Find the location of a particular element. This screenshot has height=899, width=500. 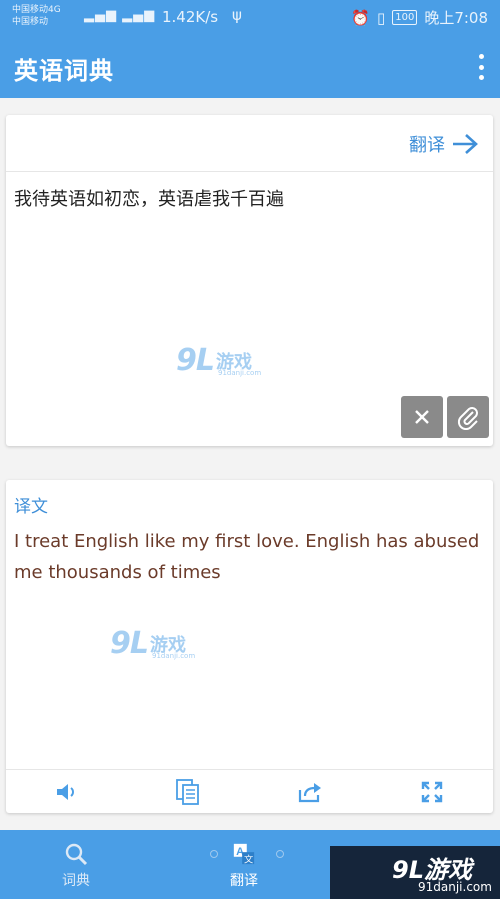

share-button is located at coordinates (310, 792).